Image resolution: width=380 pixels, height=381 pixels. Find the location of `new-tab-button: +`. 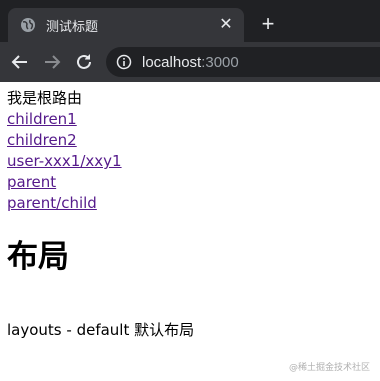

new-tab-button: + is located at coordinates (268, 24).